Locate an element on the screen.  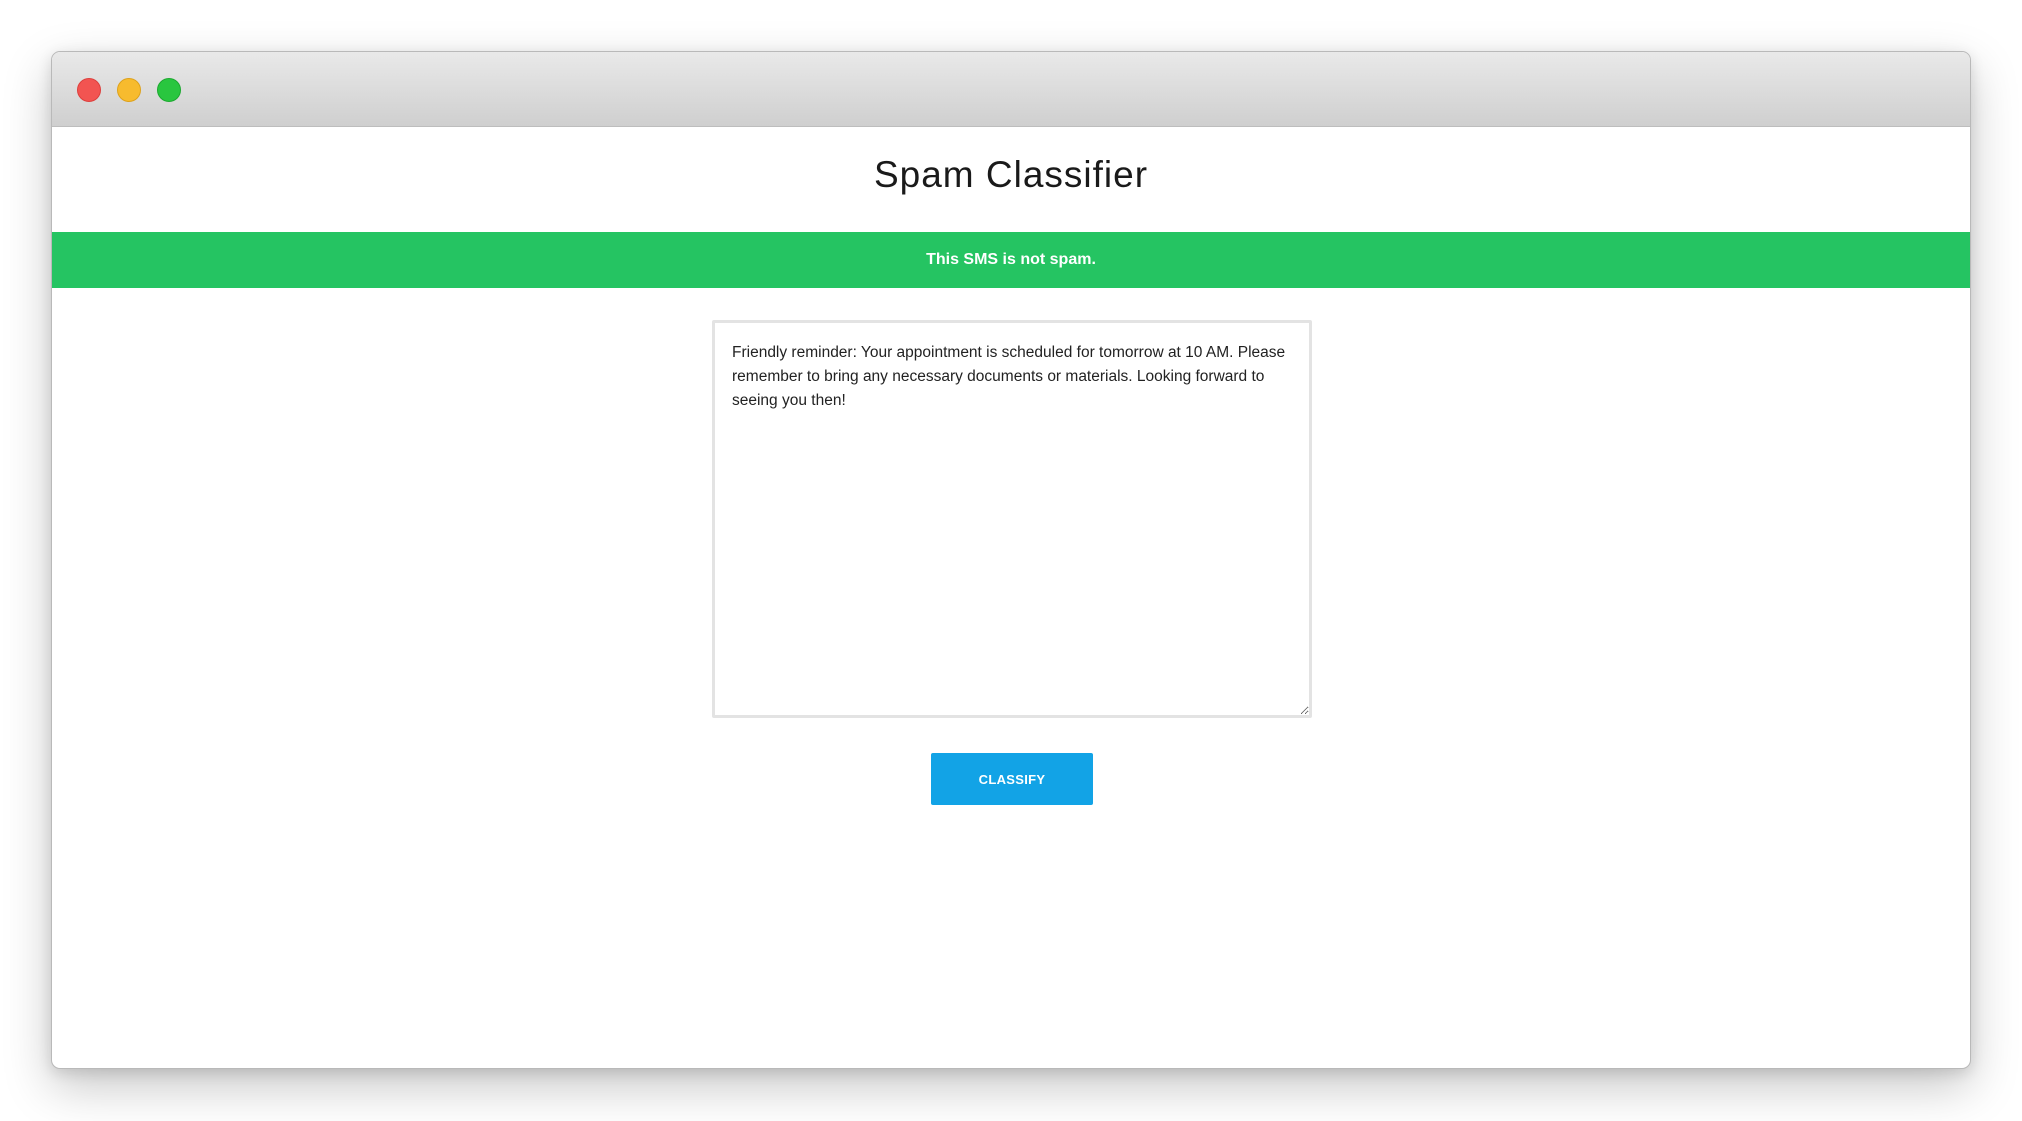
window-titlebar is located at coordinates (1011, 89).